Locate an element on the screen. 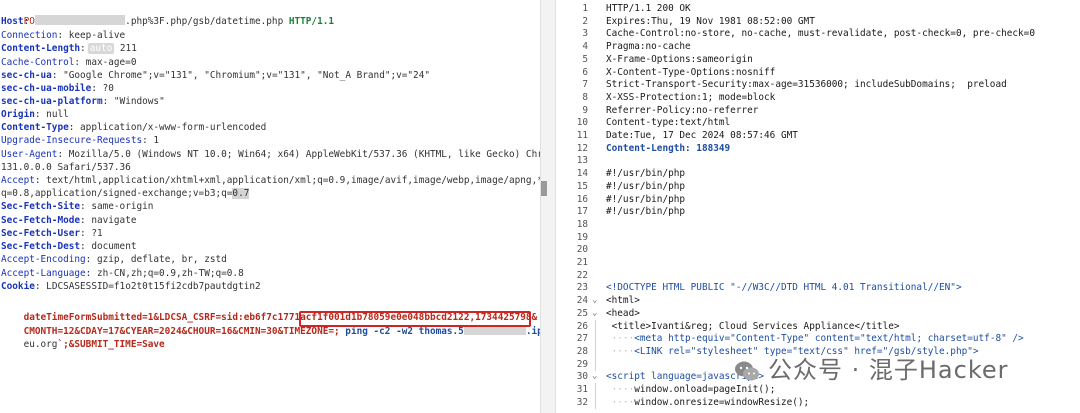  response-line-text: Referrer-Policy:no-referrer is located at coordinates (682, 110).